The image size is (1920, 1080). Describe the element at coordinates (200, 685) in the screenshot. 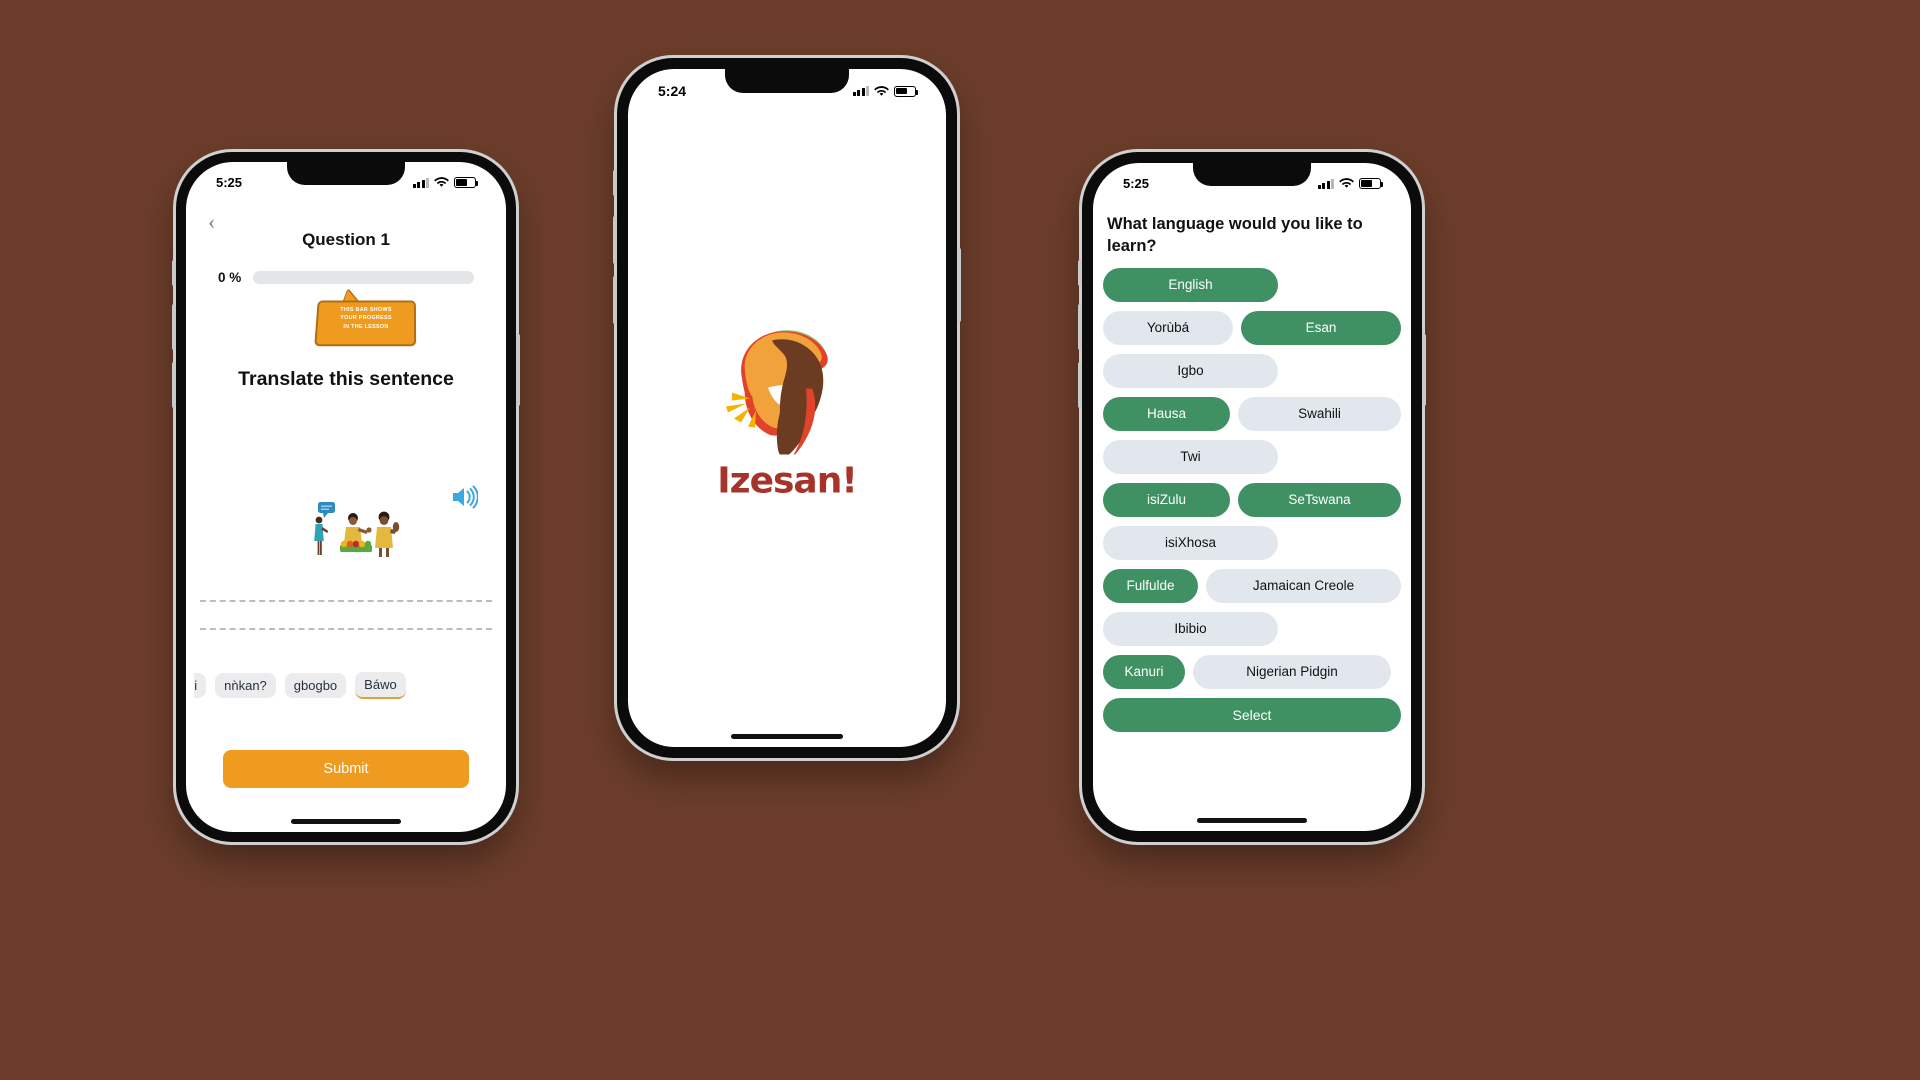

I see `word-chip: ni` at that location.